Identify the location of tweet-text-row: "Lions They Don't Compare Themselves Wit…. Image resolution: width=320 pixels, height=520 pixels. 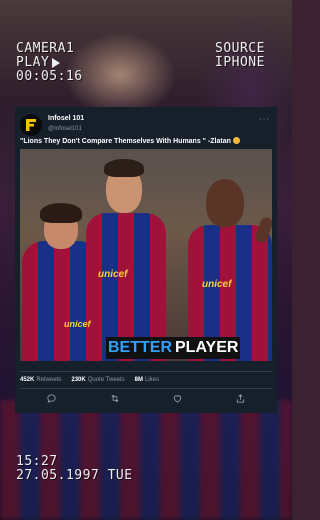
(146, 141).